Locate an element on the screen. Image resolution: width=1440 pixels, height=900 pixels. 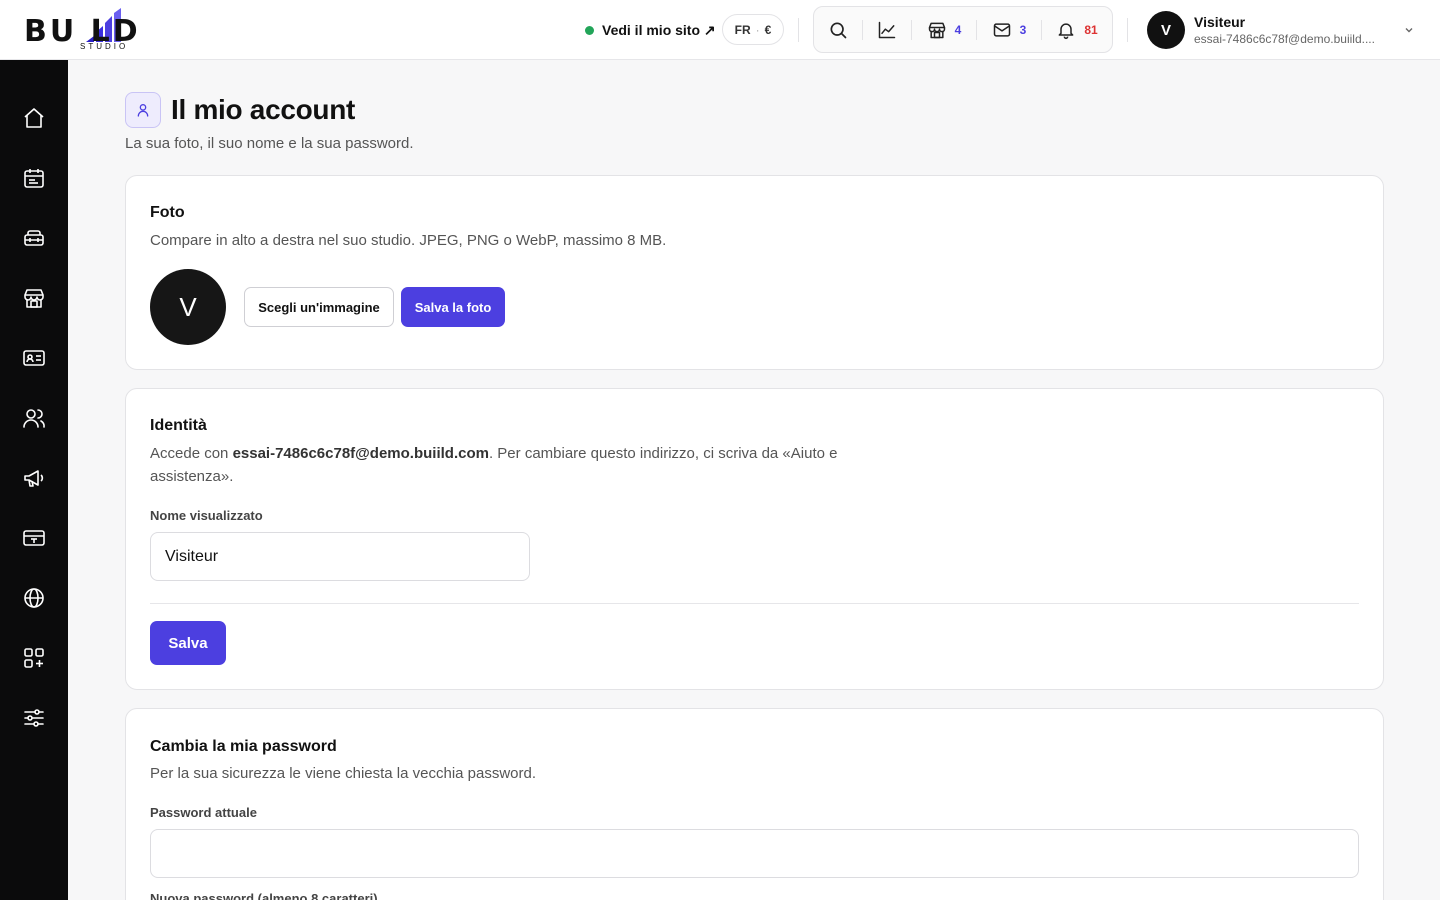
sidebar-item-team is located at coordinates (34, 418).